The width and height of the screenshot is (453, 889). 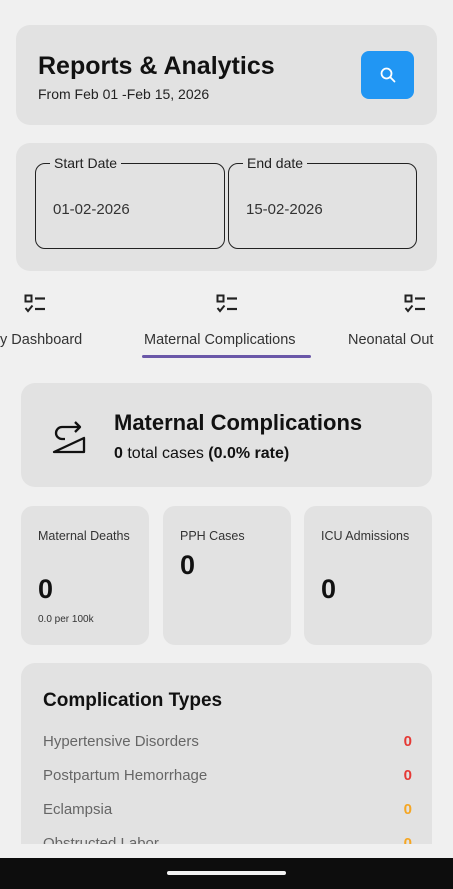 What do you see at coordinates (226, 851) in the screenshot?
I see `scroll-clip-area` at bounding box center [226, 851].